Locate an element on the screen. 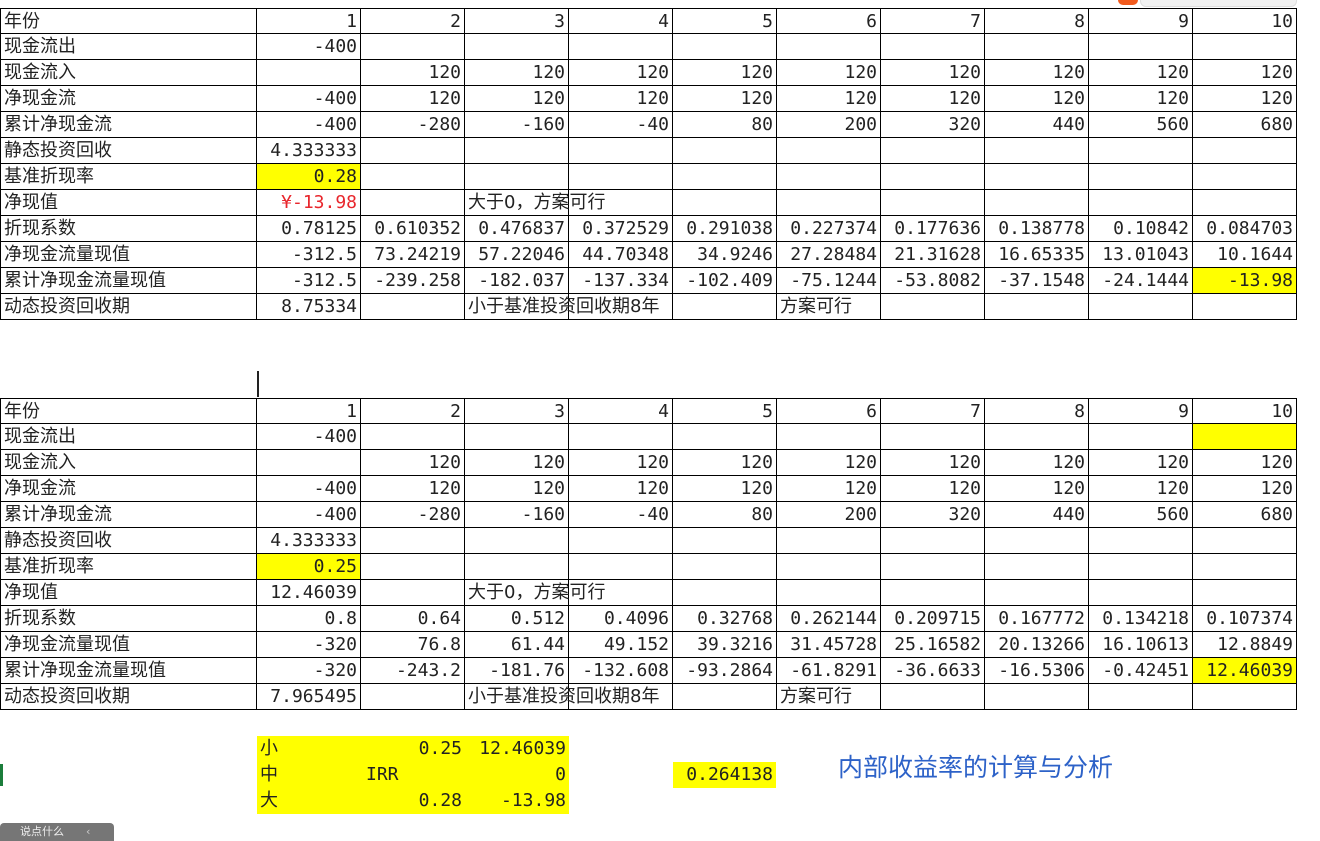  value-cell: -16.5306 is located at coordinates (1037, 671).